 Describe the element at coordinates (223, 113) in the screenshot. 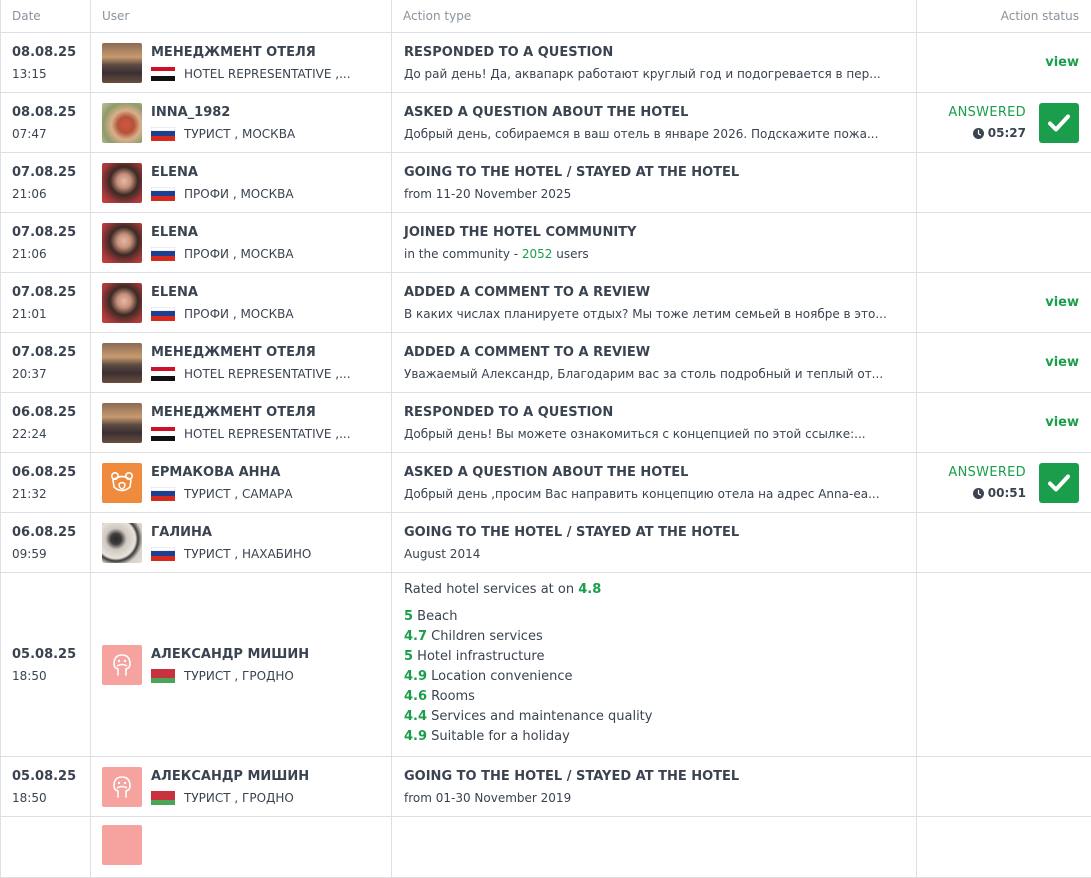

I see `user-name: INNA_1982` at that location.